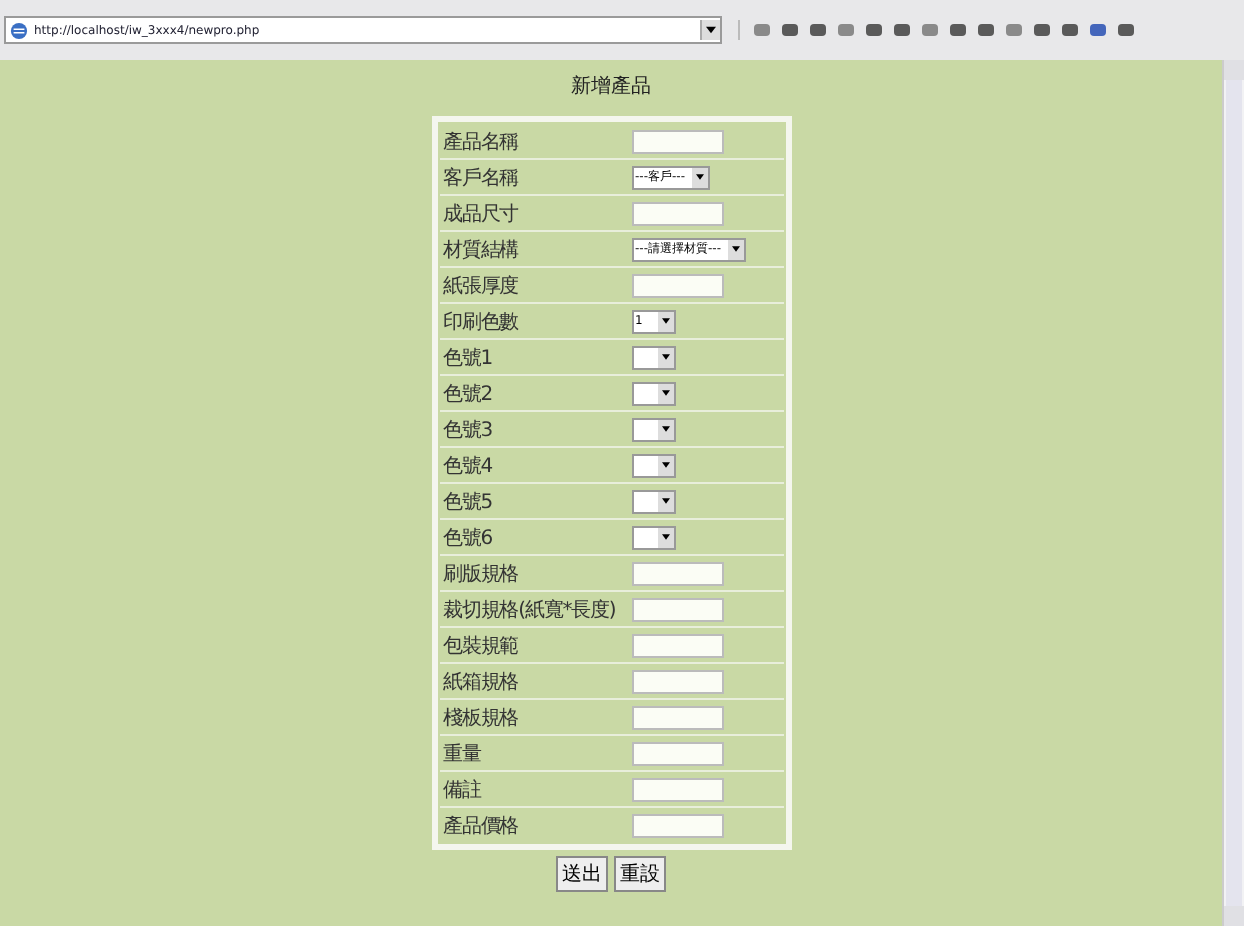 The image size is (1244, 926). I want to click on field-label: 裁切規格(紙寬*長度), so click(529, 610).